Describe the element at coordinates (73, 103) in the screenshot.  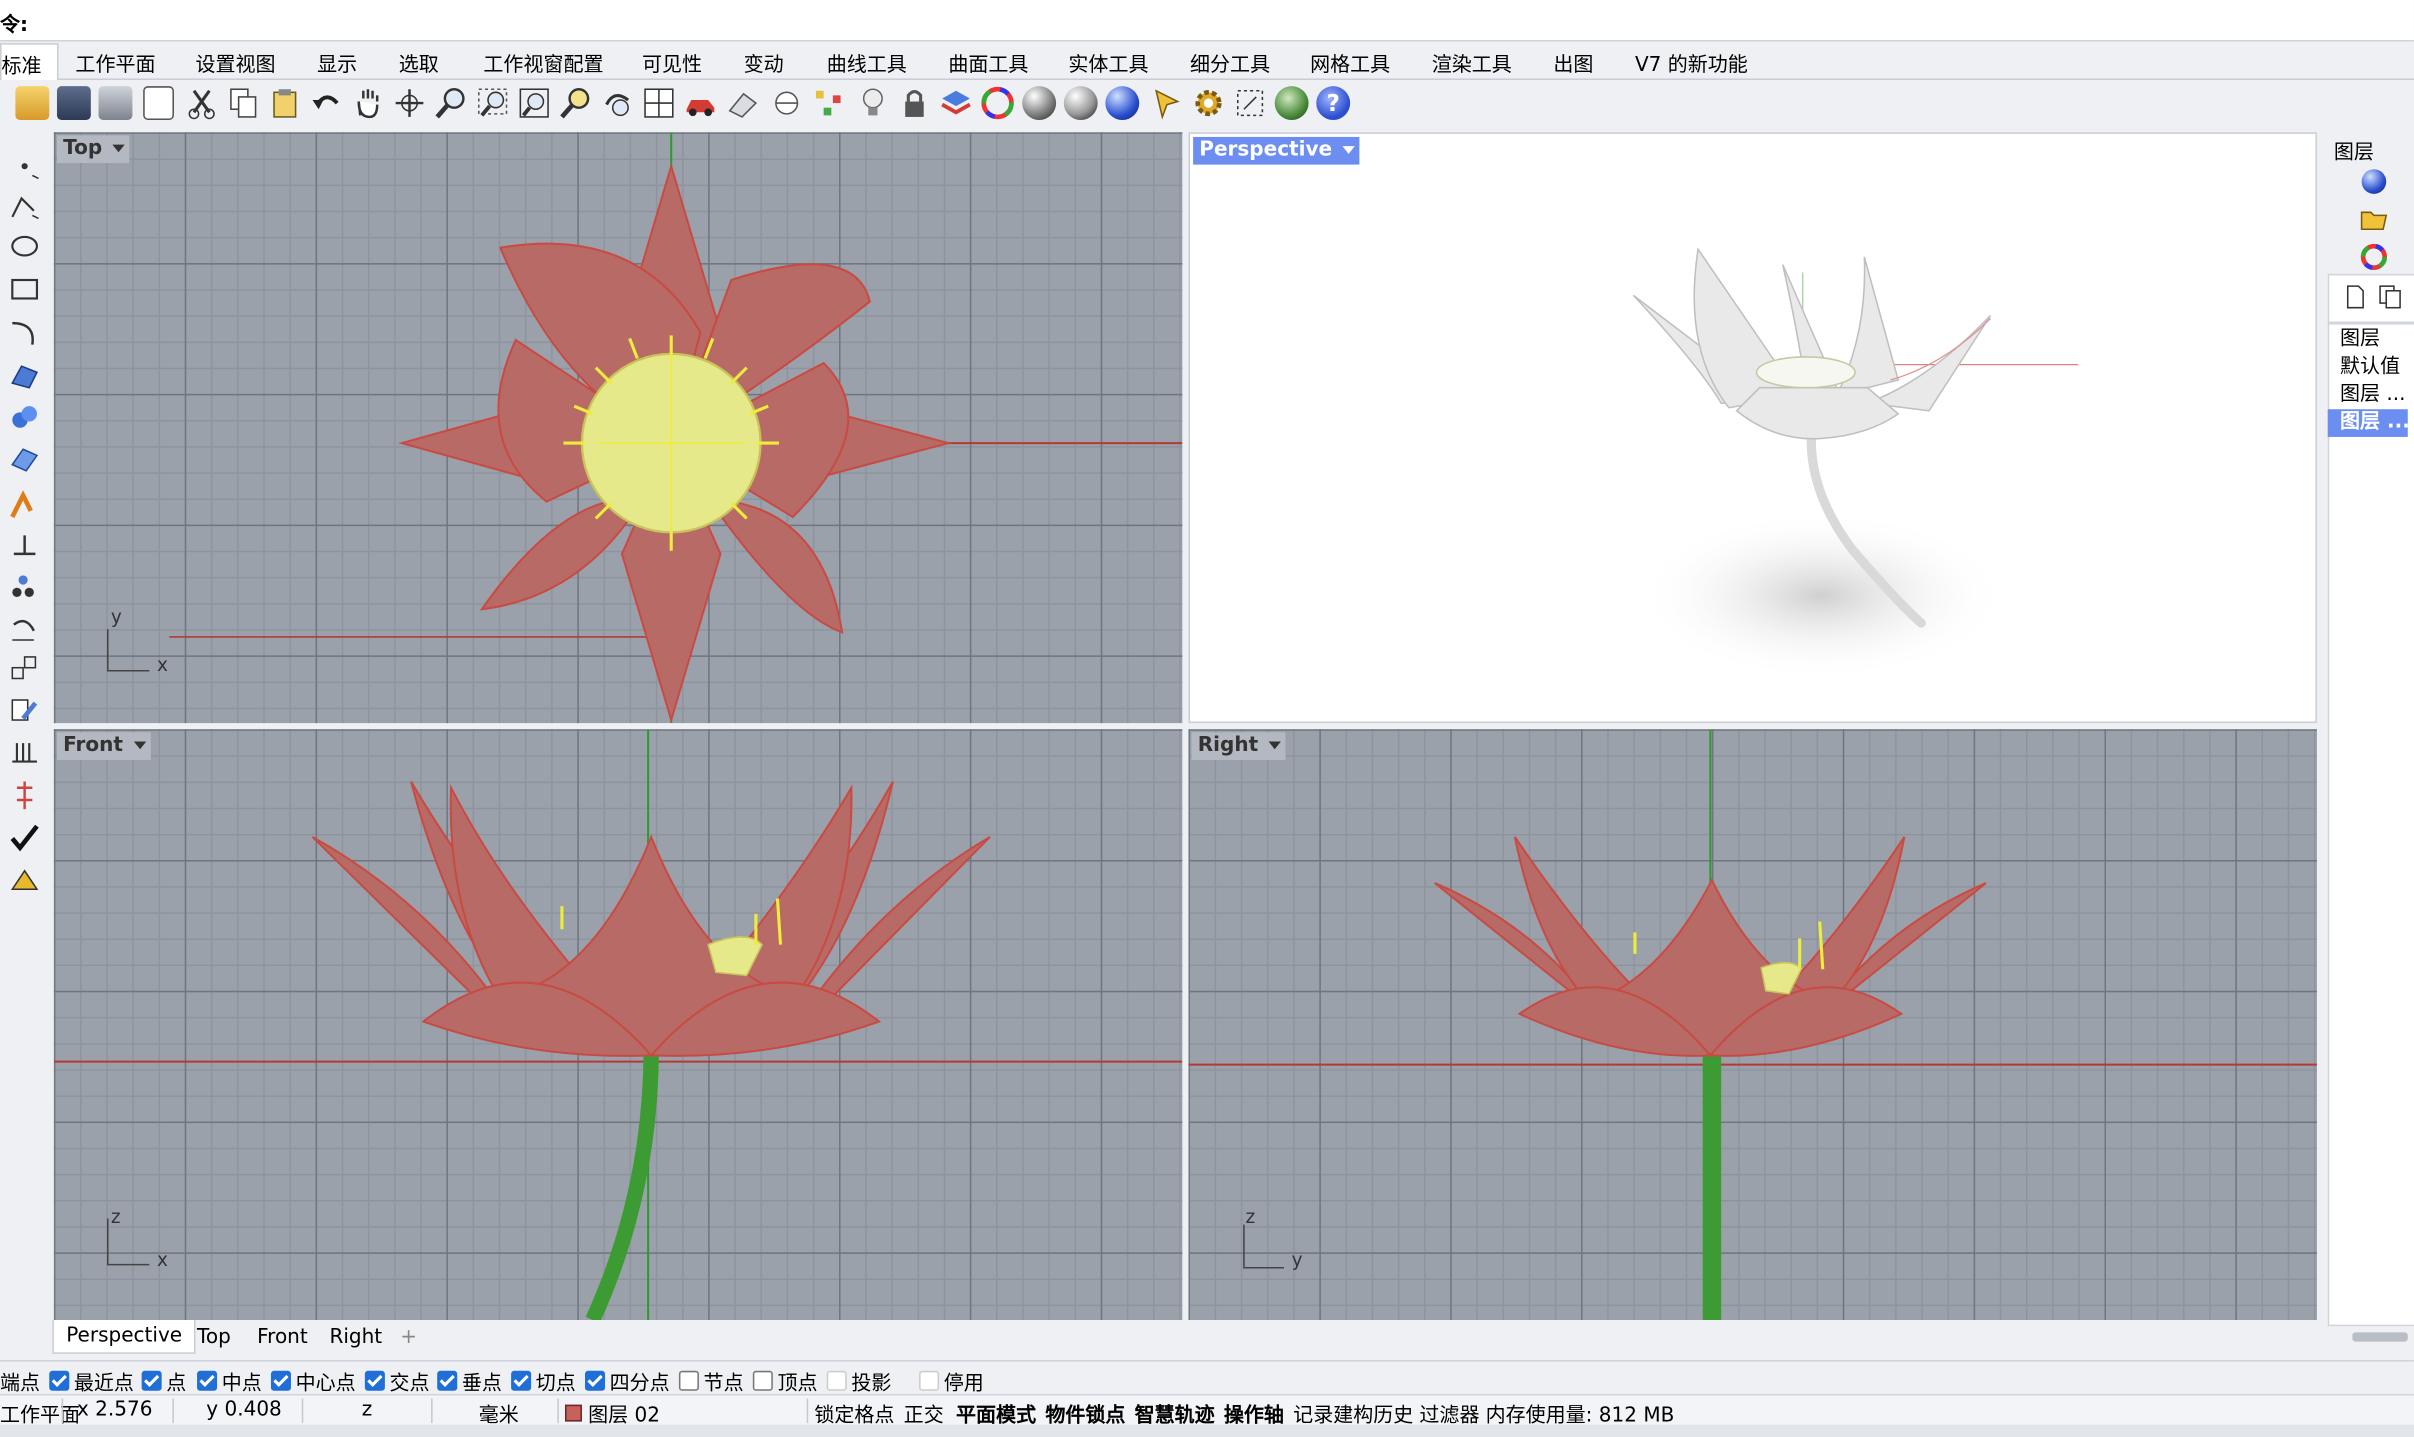
I see `save-icon` at that location.